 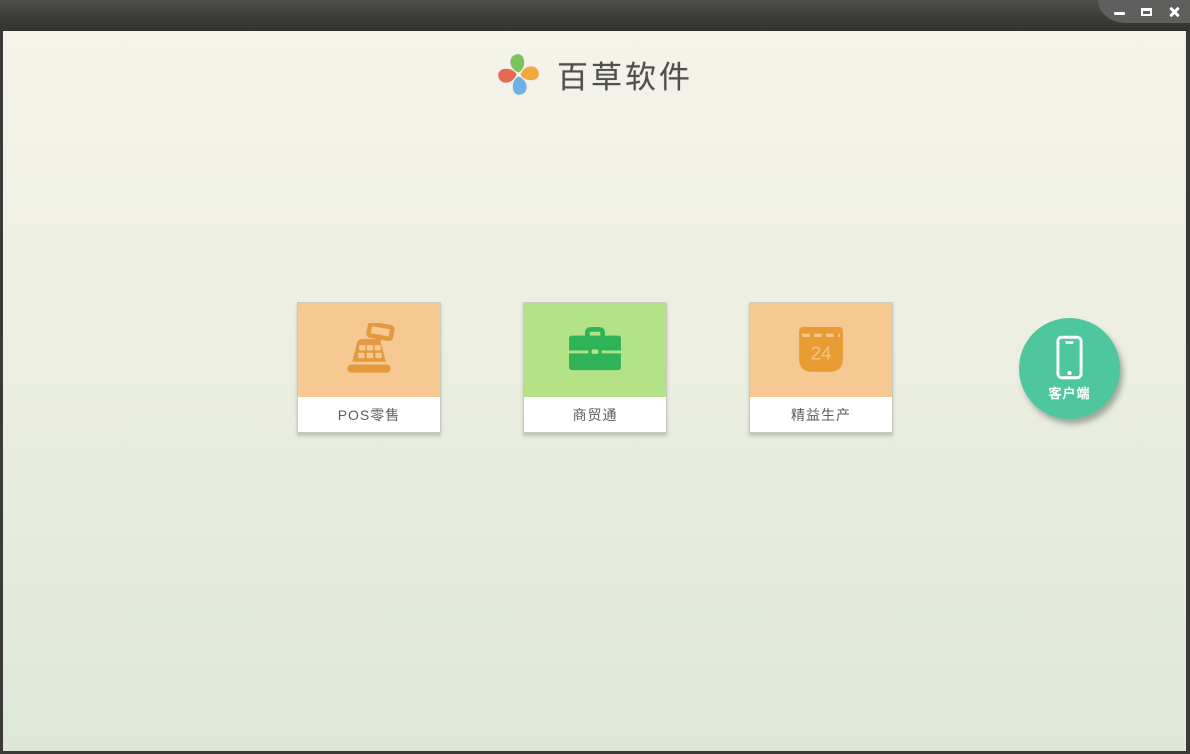 I want to click on calendar-day-number: 24, so click(x=821, y=352).